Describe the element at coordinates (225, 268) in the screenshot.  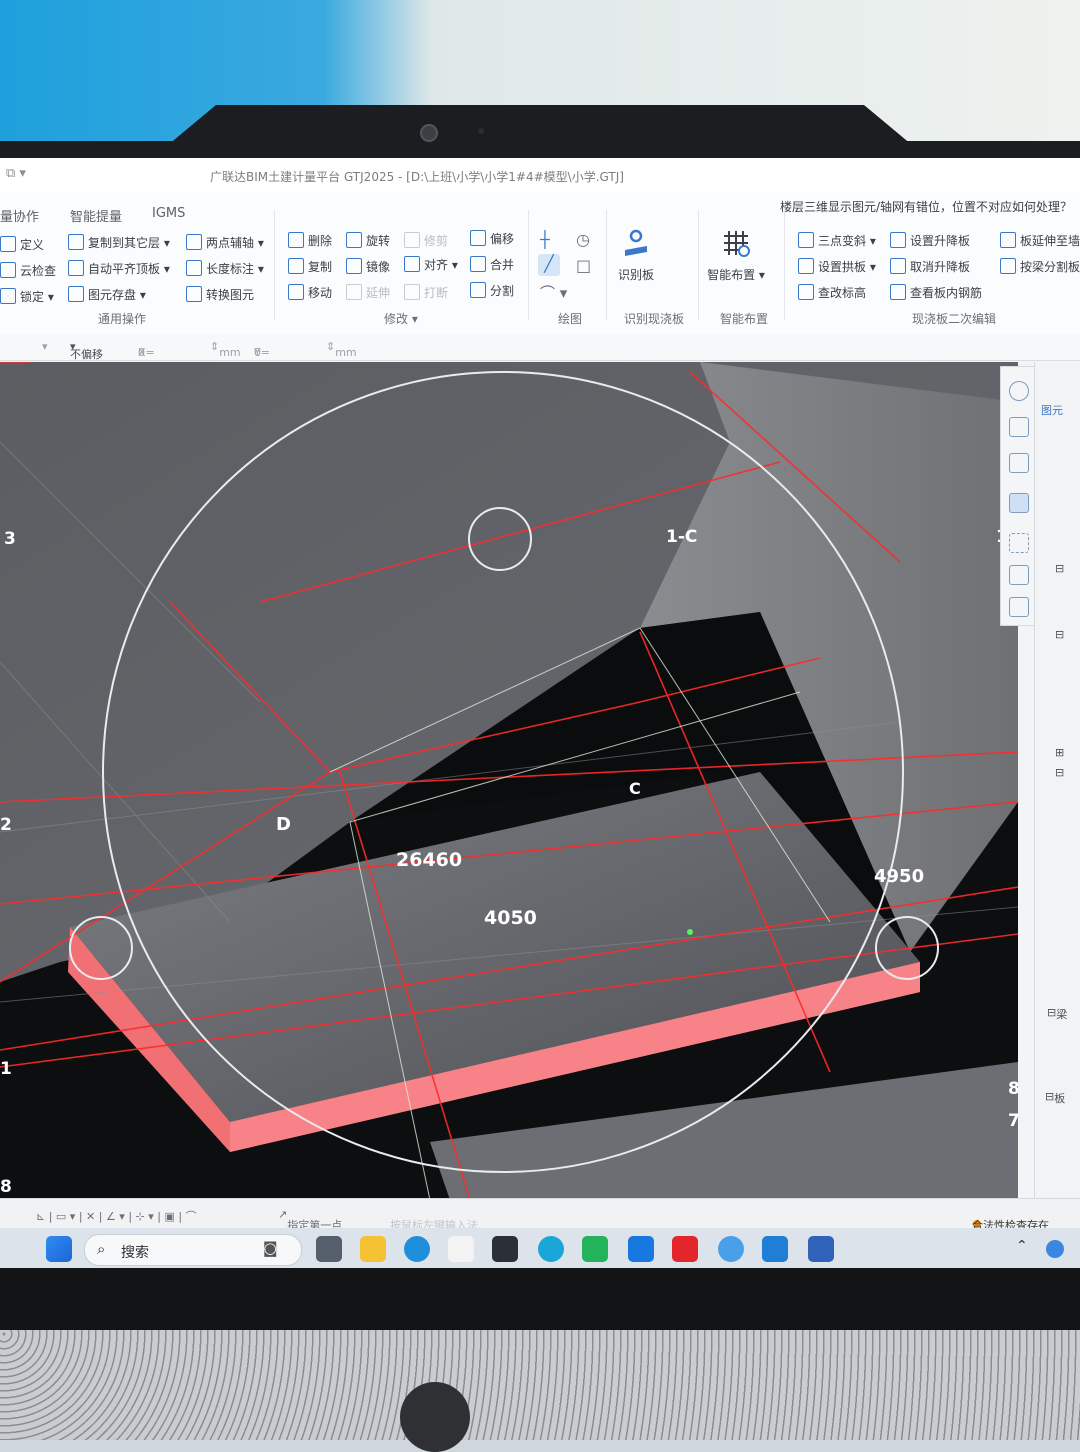
I see `length-dim-button: 长度标注 ▾` at that location.